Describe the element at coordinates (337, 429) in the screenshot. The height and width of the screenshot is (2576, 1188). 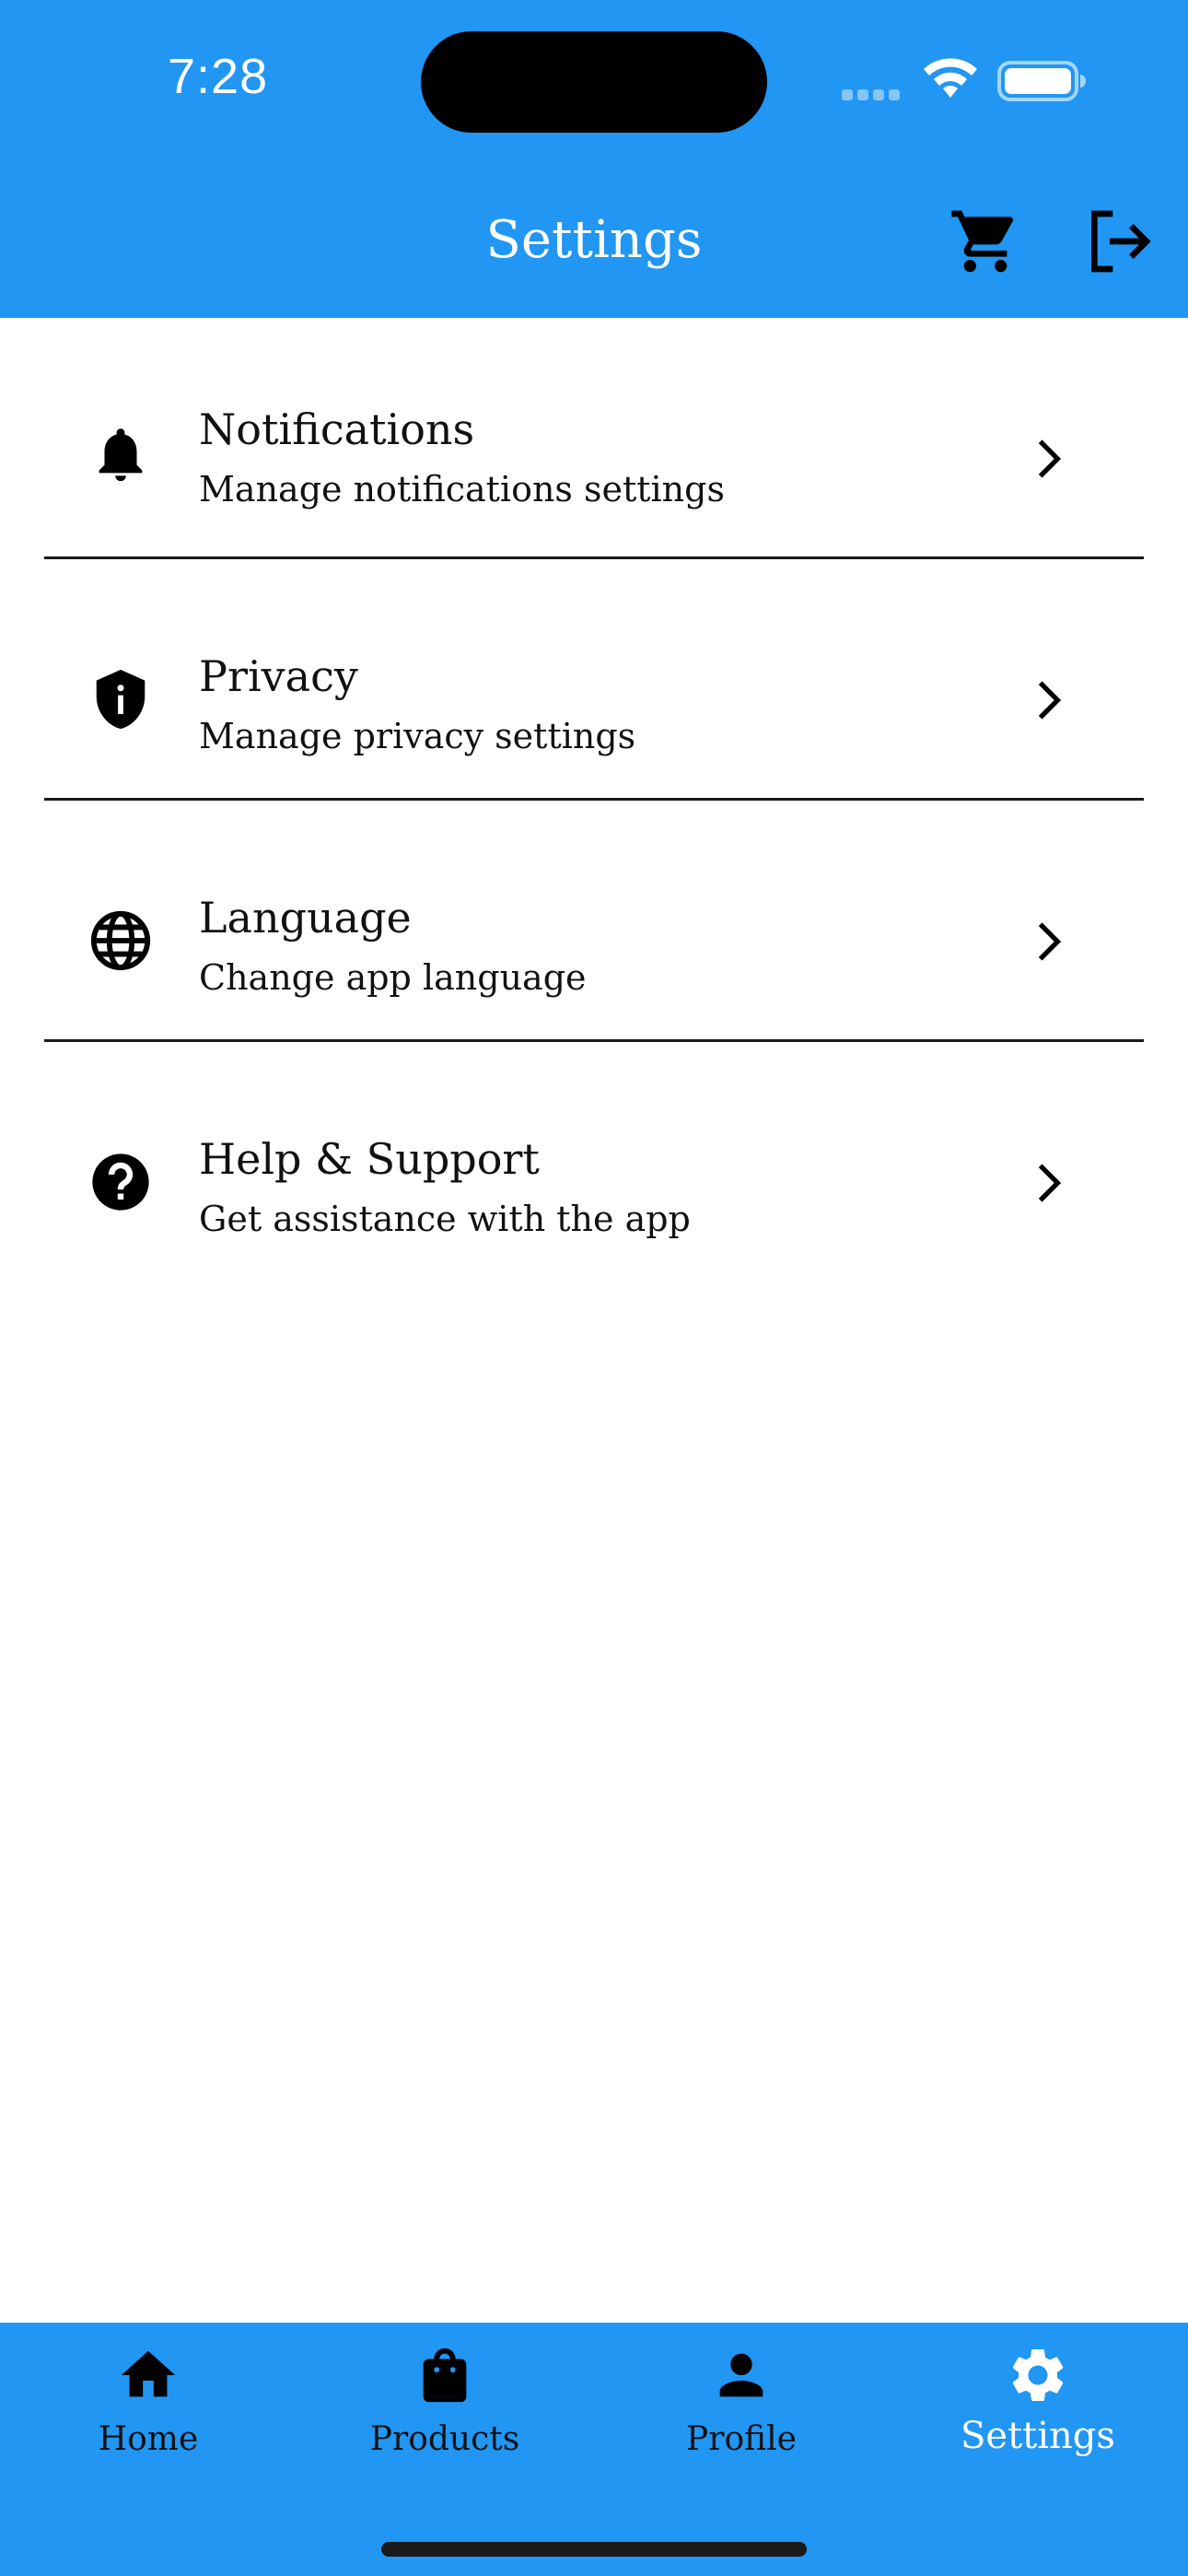
I see `settings-item-title: Notifications` at that location.